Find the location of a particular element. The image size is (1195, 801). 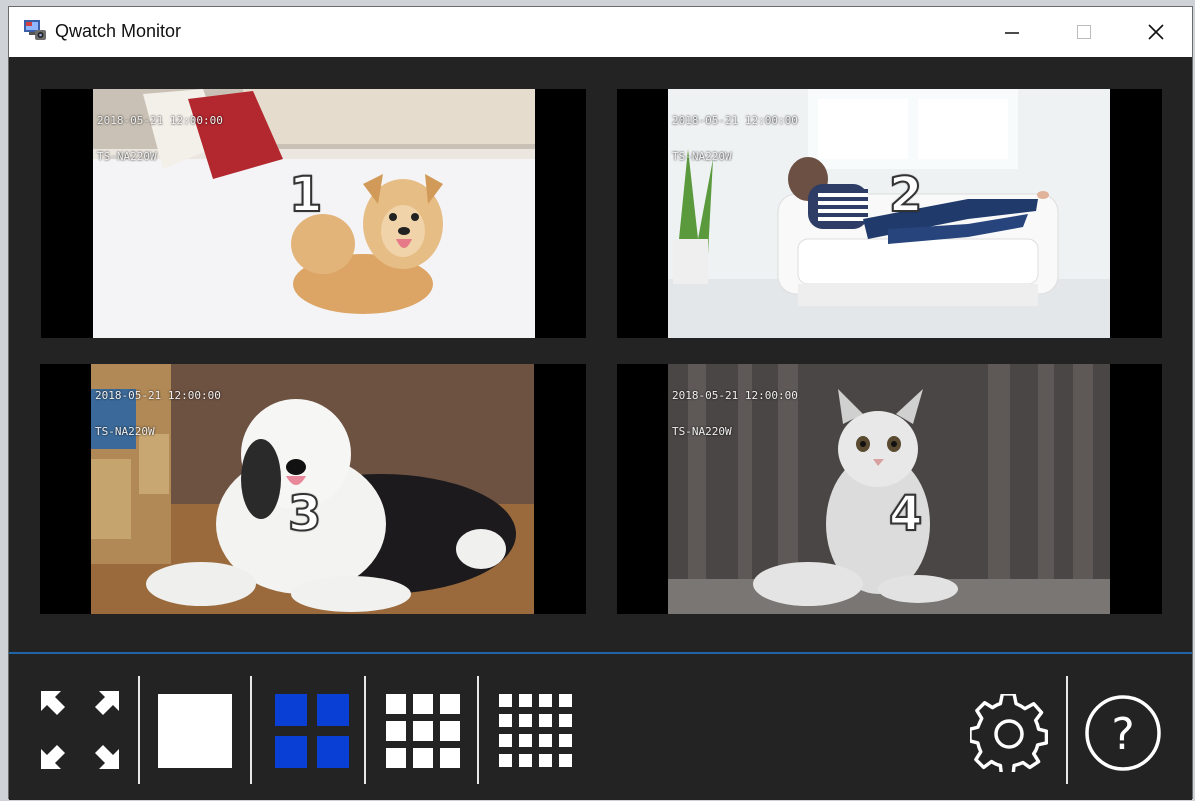

app-icon is located at coordinates (35, 30).